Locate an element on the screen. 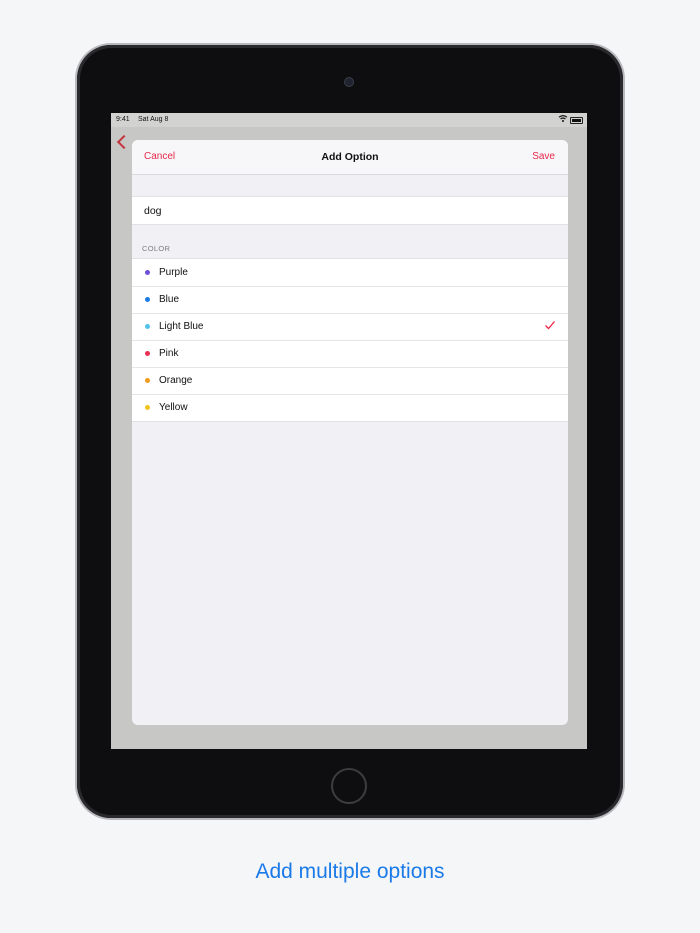 The height and width of the screenshot is (933, 700). background-back-chevron-icon is located at coordinates (124, 142).